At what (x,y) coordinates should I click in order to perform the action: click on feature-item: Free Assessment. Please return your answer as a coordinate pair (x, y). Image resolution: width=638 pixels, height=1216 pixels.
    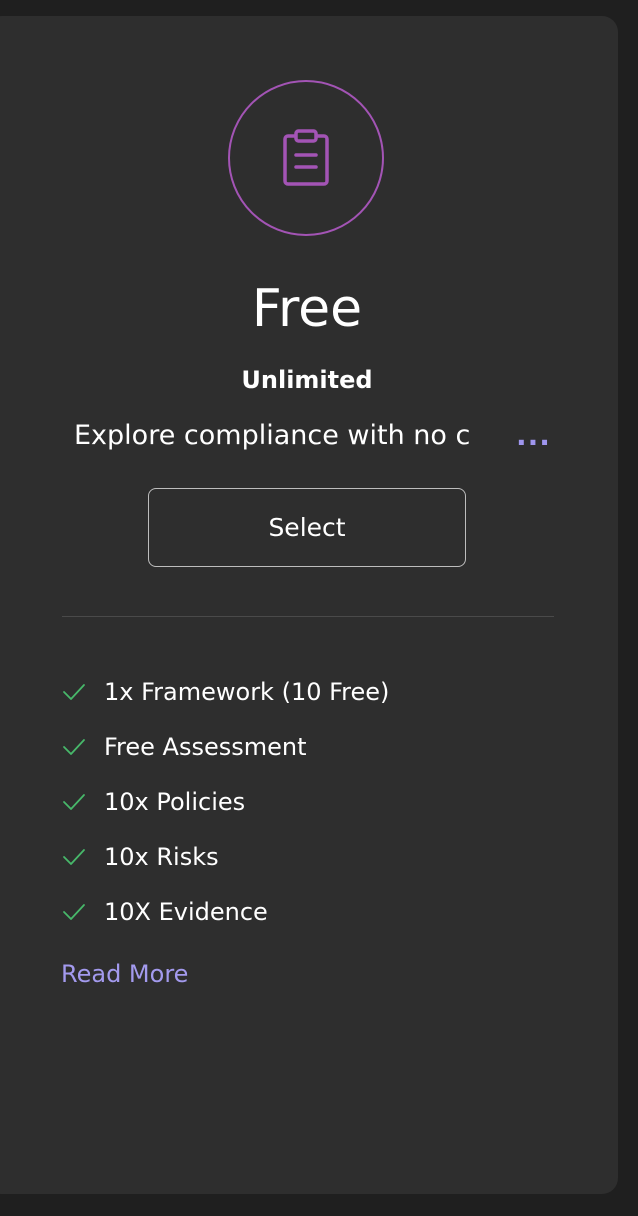
    Looking at the image, I should click on (225, 746).